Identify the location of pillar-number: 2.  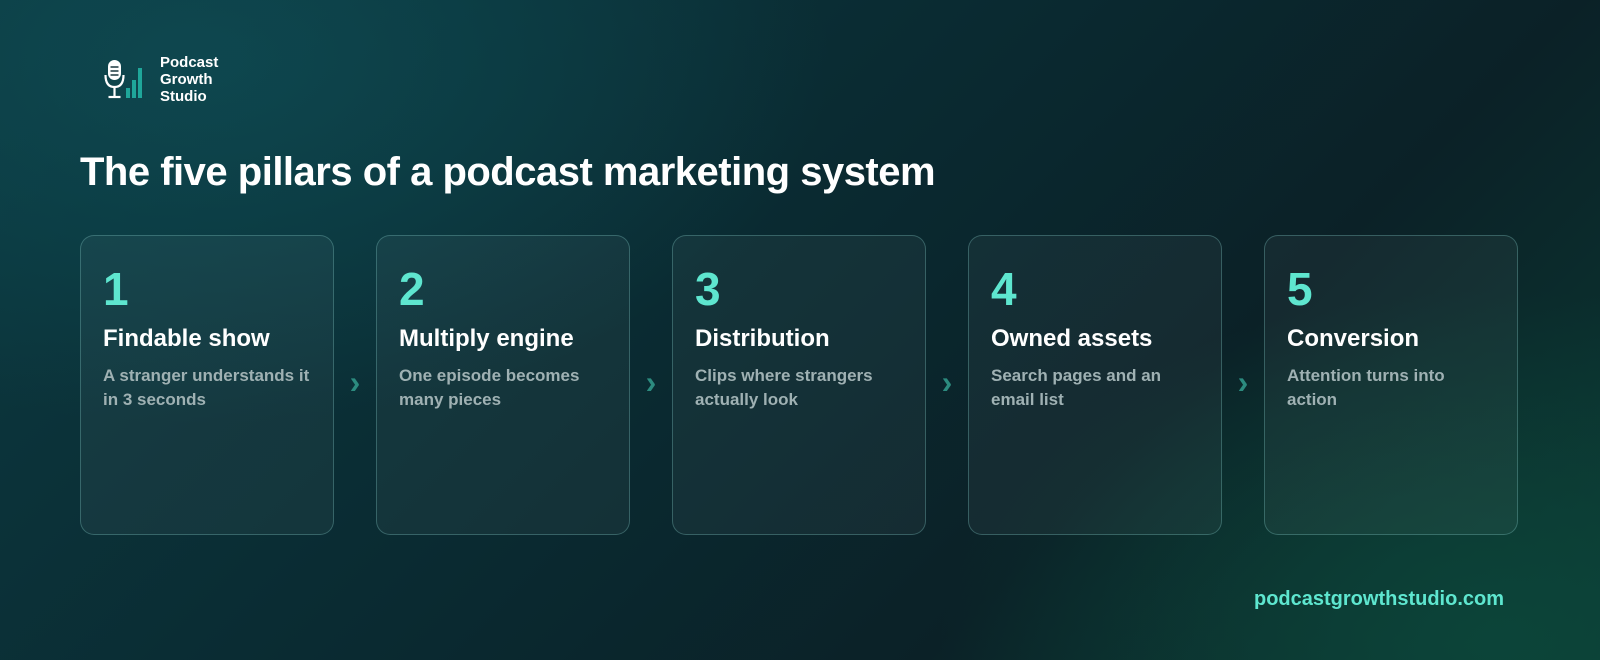
(412, 289).